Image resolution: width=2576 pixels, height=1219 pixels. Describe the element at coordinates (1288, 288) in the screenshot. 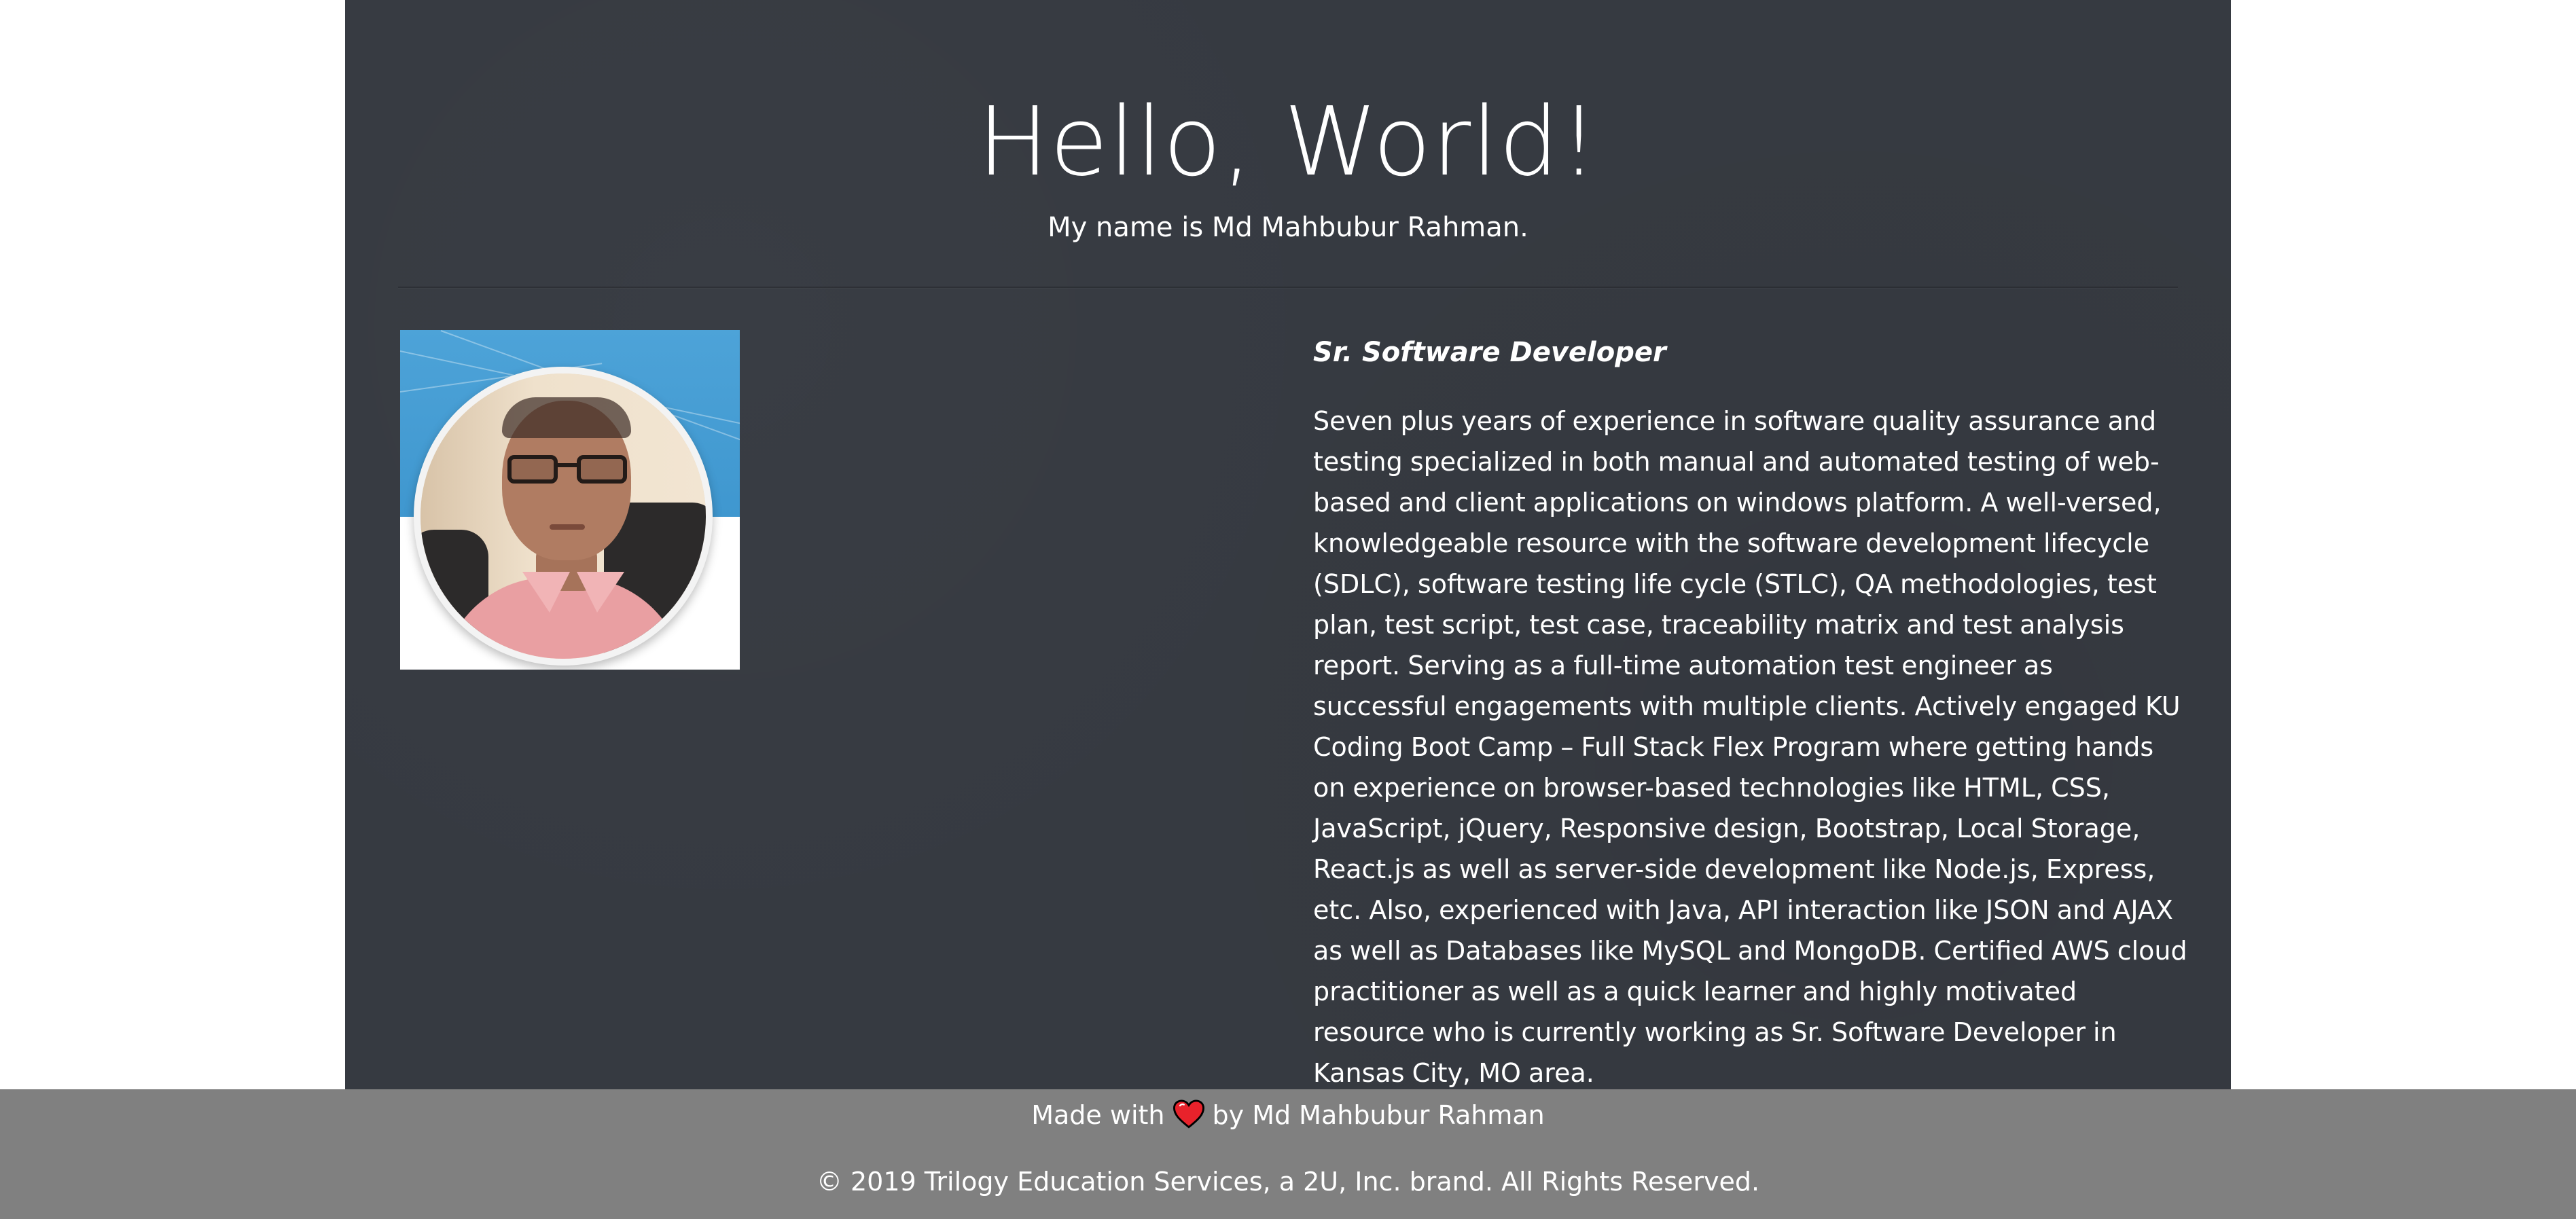

I see `divider` at that location.